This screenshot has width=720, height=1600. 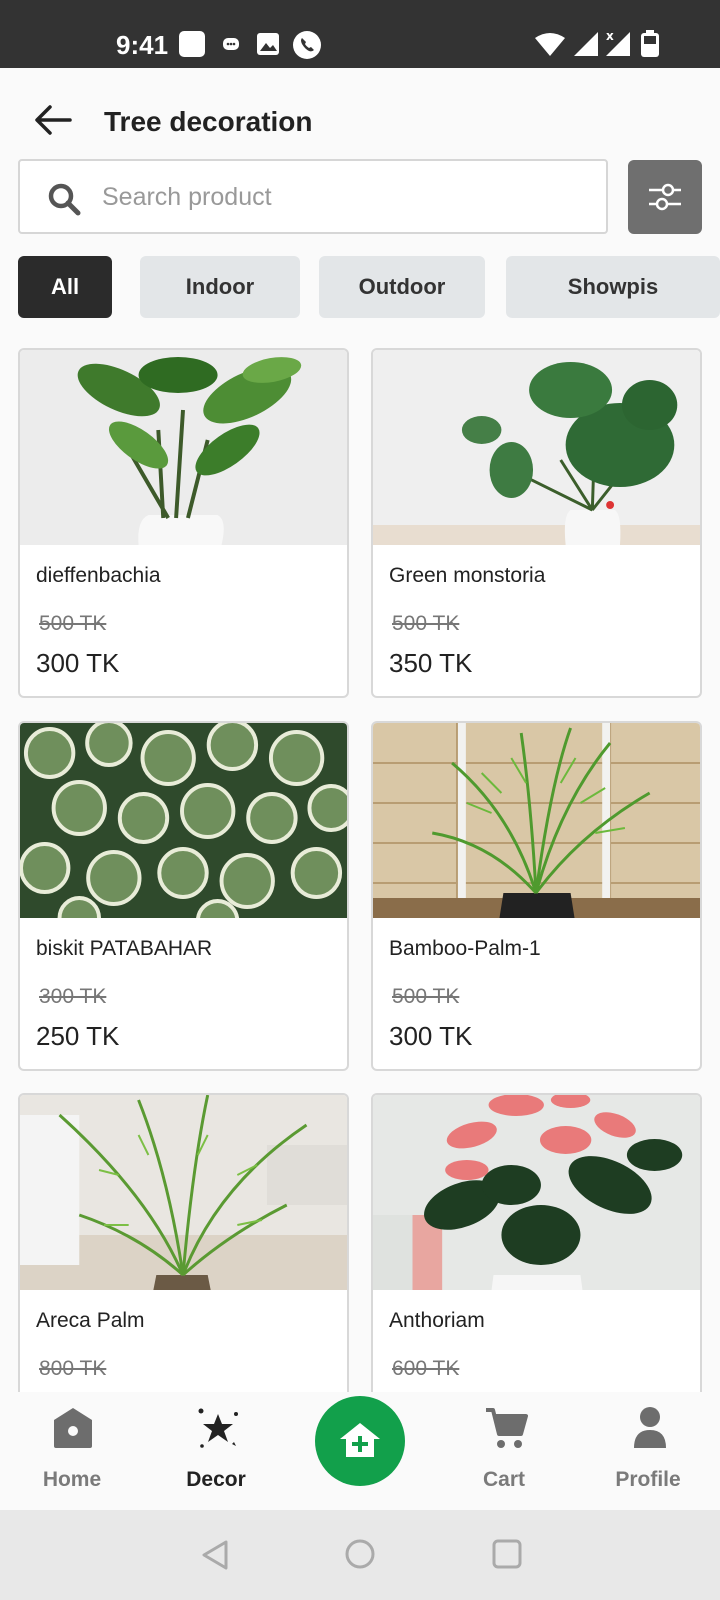 What do you see at coordinates (73, 1368) in the screenshot?
I see `product-old-price: 800 TK` at bounding box center [73, 1368].